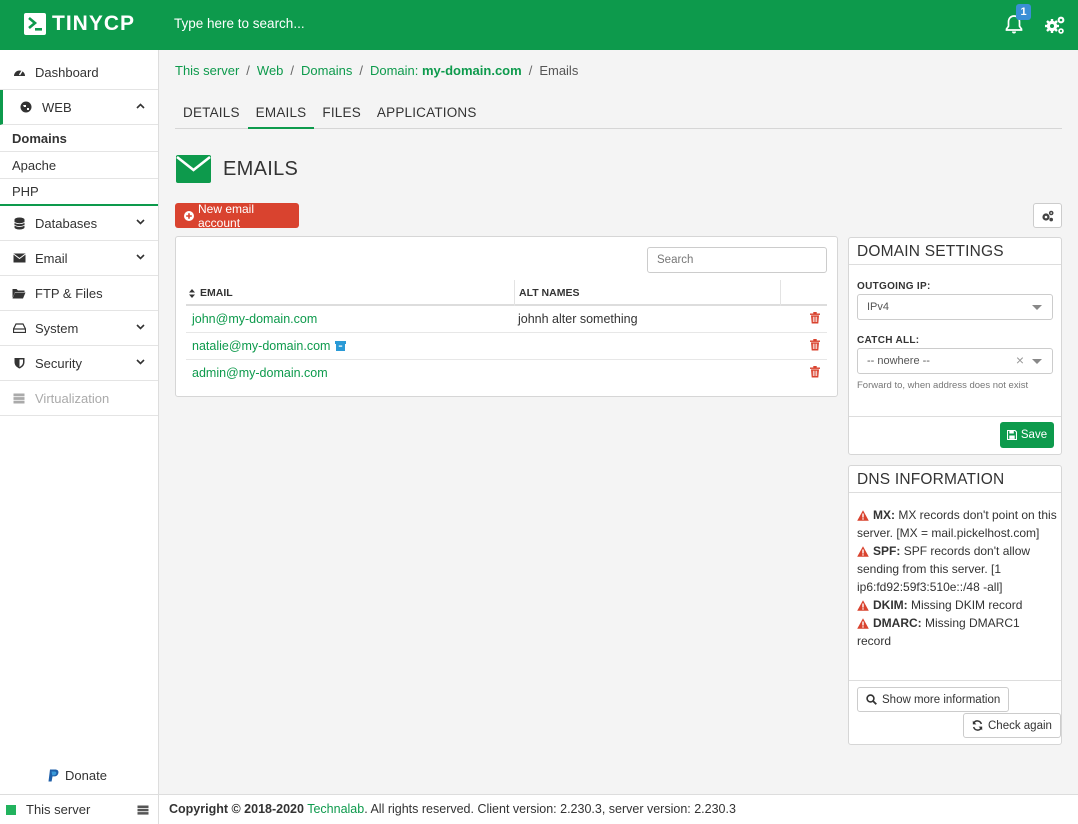  Describe the element at coordinates (427, 113) in the screenshot. I see `tab-applications: APPLICATIONS` at that location.